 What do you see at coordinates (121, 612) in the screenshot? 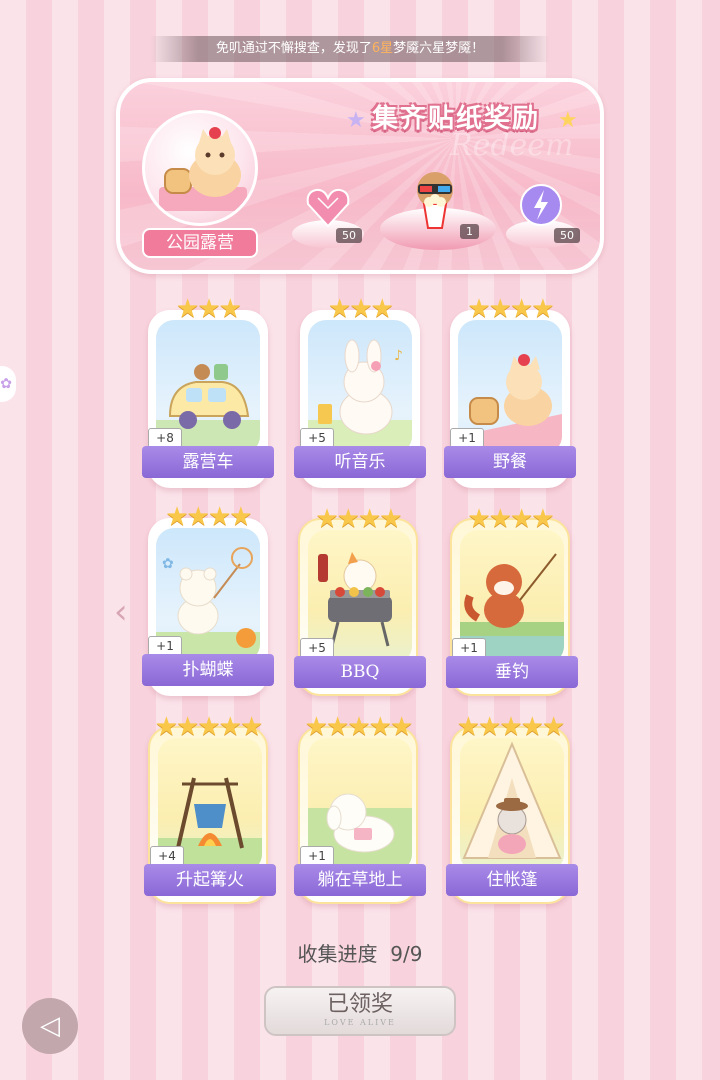
I see `chevron-left-icon: ‹` at bounding box center [121, 612].